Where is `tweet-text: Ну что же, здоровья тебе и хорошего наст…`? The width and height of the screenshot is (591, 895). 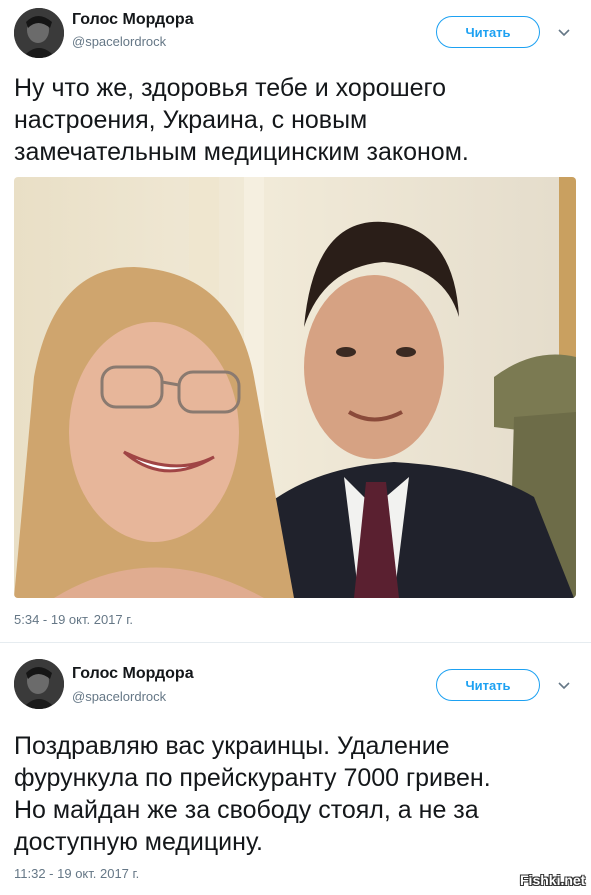
tweet-text: Ну что же, здоровья тебе и хорошего наст… is located at coordinates (241, 120).